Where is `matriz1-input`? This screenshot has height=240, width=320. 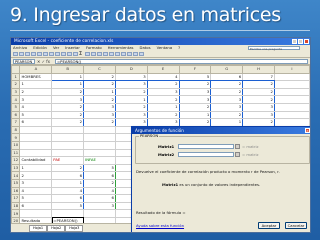 matriz1-input is located at coordinates (206, 146).